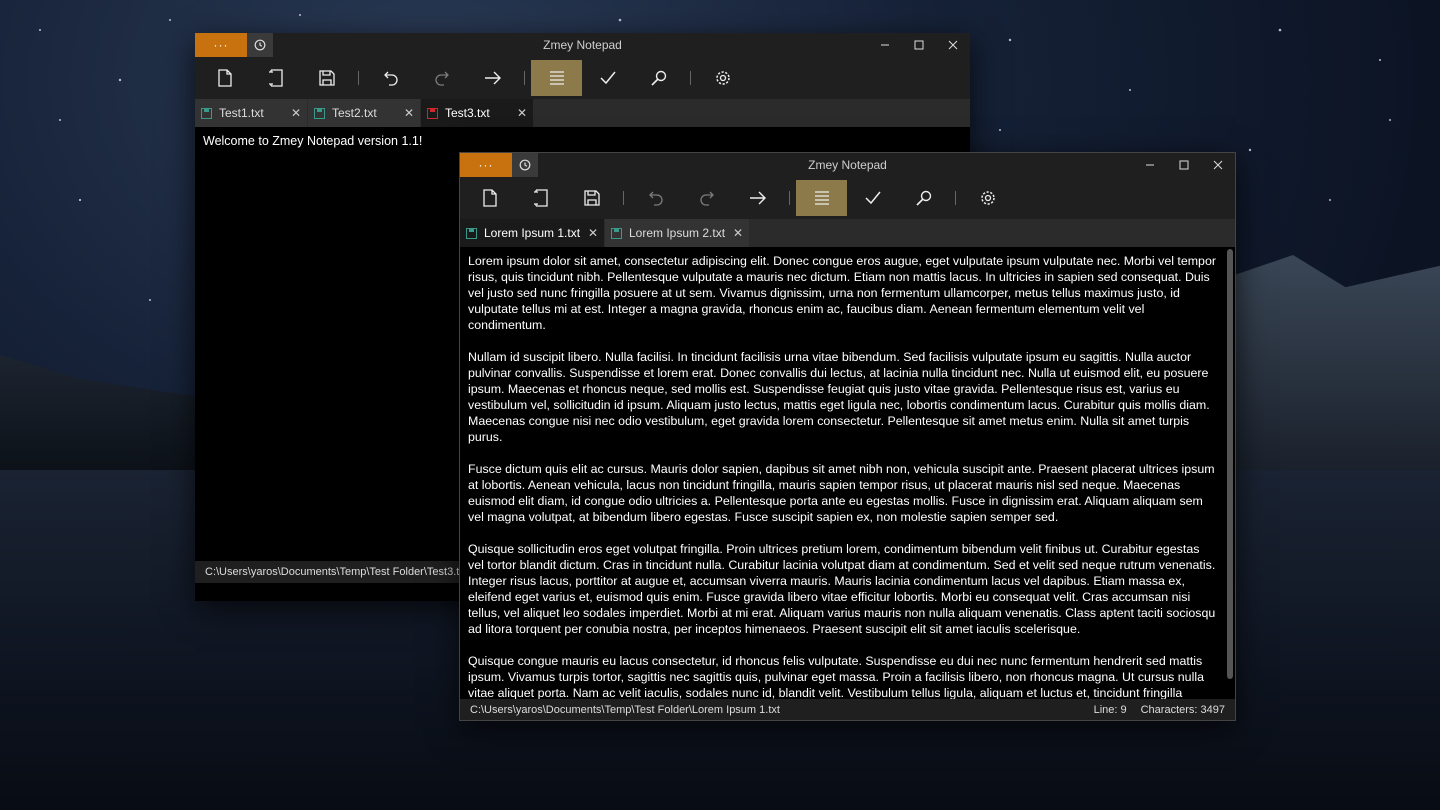  I want to click on tab-test1: Test1.txt ✕, so click(251, 113).